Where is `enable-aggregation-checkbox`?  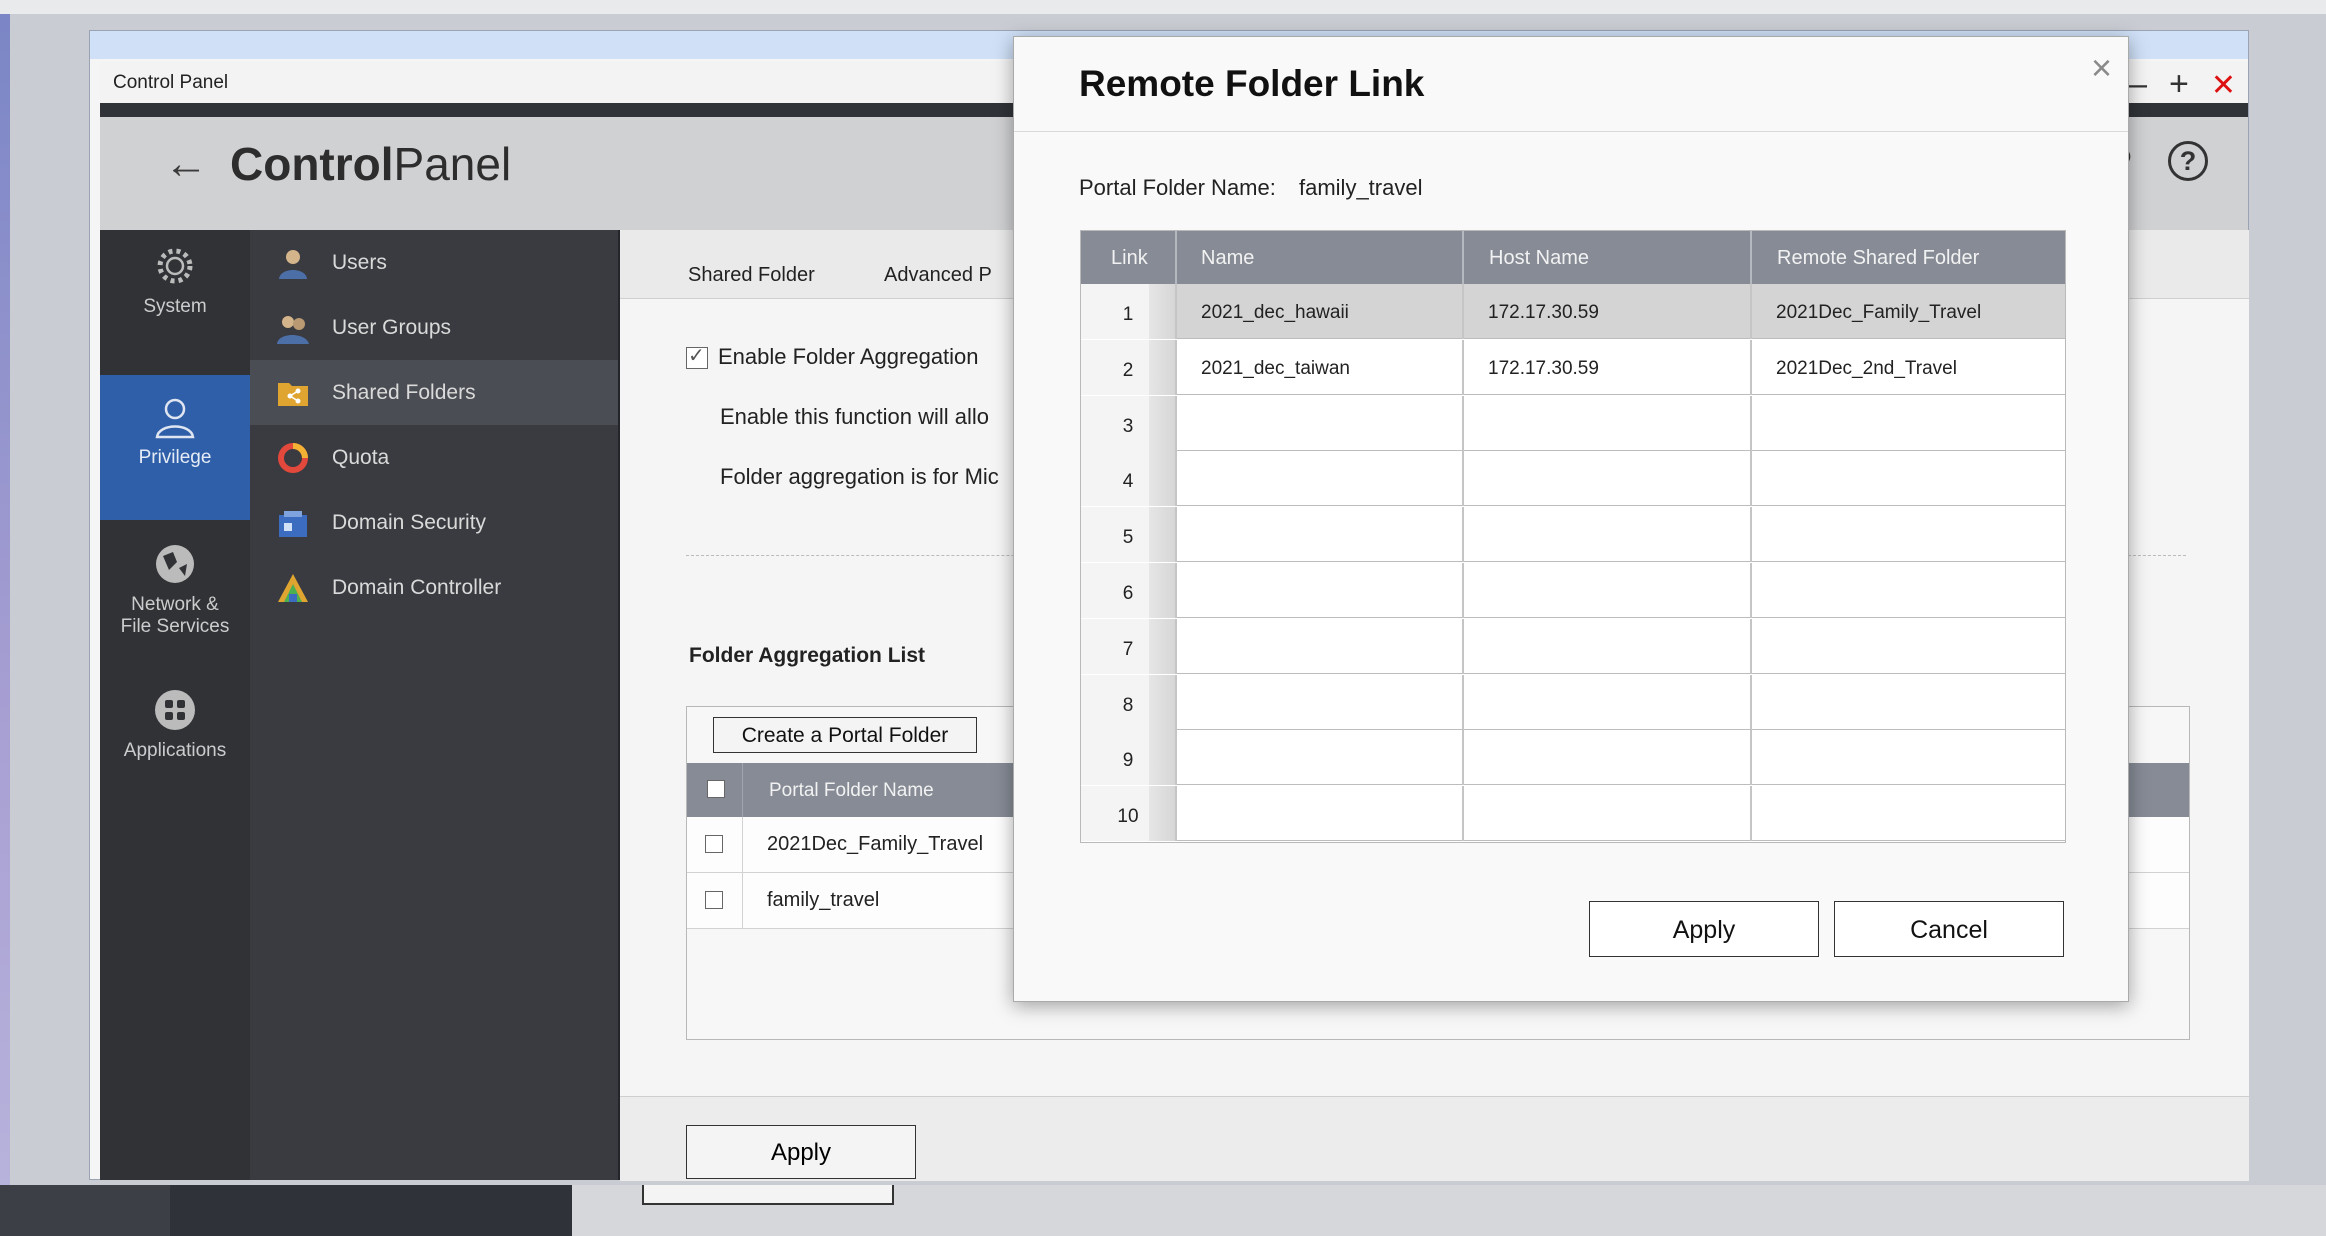 enable-aggregation-checkbox is located at coordinates (697, 356).